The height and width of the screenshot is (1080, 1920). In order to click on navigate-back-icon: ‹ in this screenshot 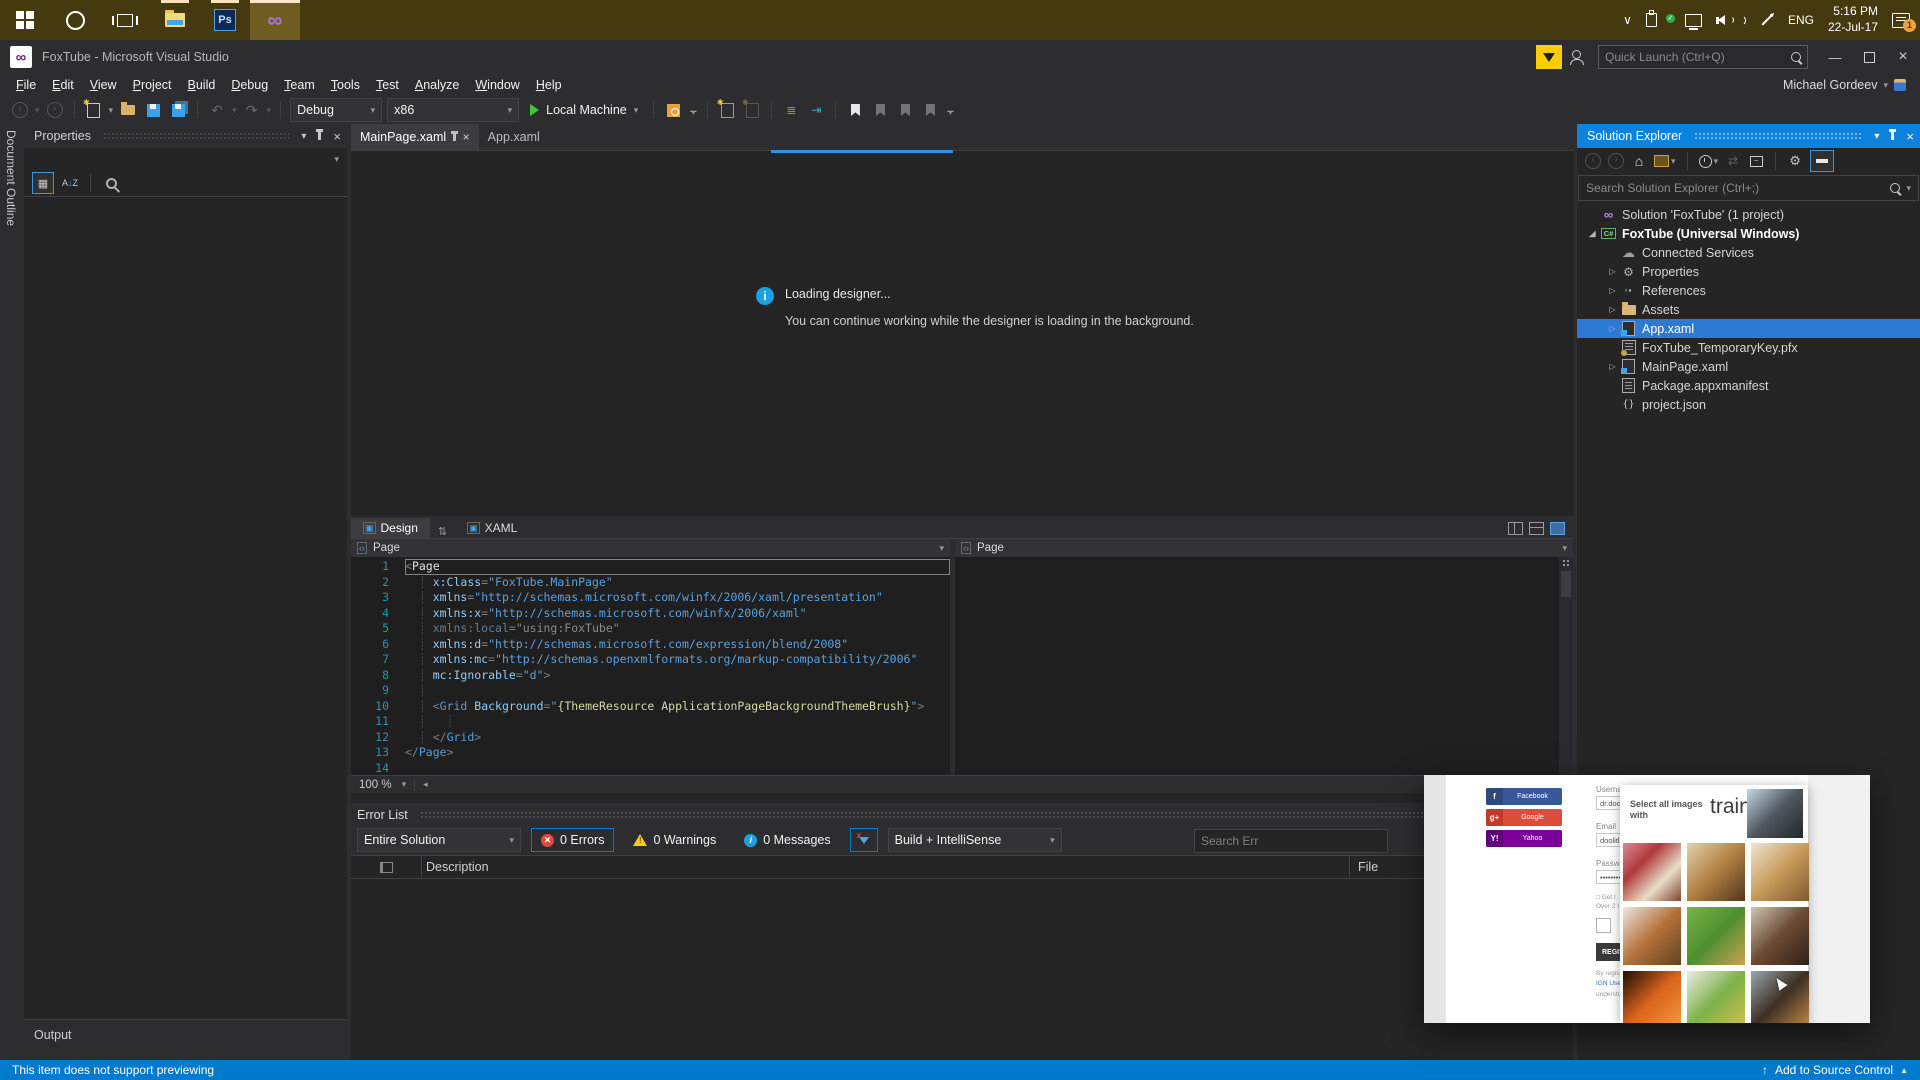, I will do `click(20, 110)`.